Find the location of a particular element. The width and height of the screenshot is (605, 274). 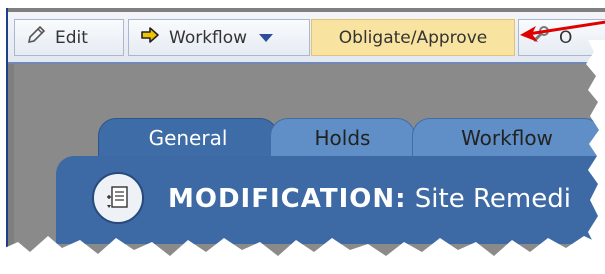

record-type-label: MODIFICATION: is located at coordinates (287, 199).